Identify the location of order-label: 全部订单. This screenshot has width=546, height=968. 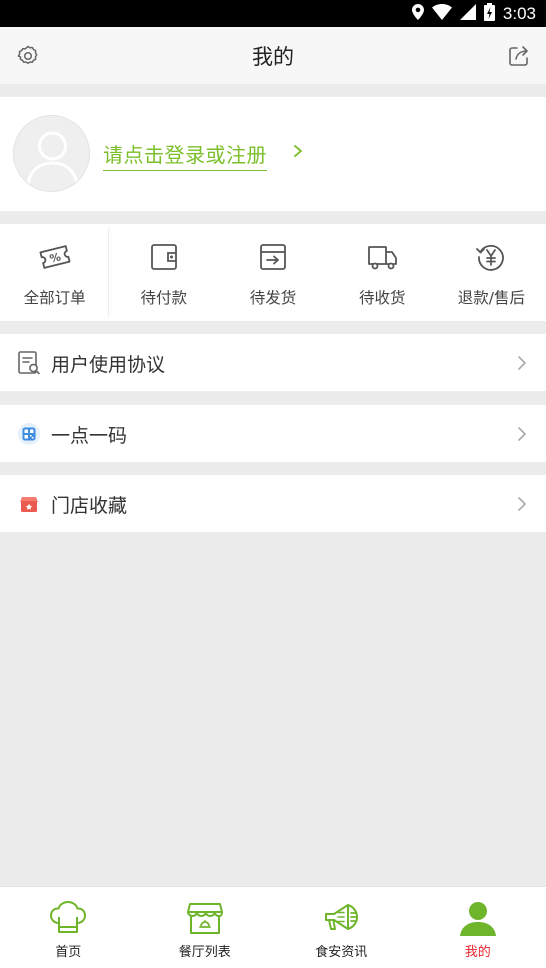
(54, 298).